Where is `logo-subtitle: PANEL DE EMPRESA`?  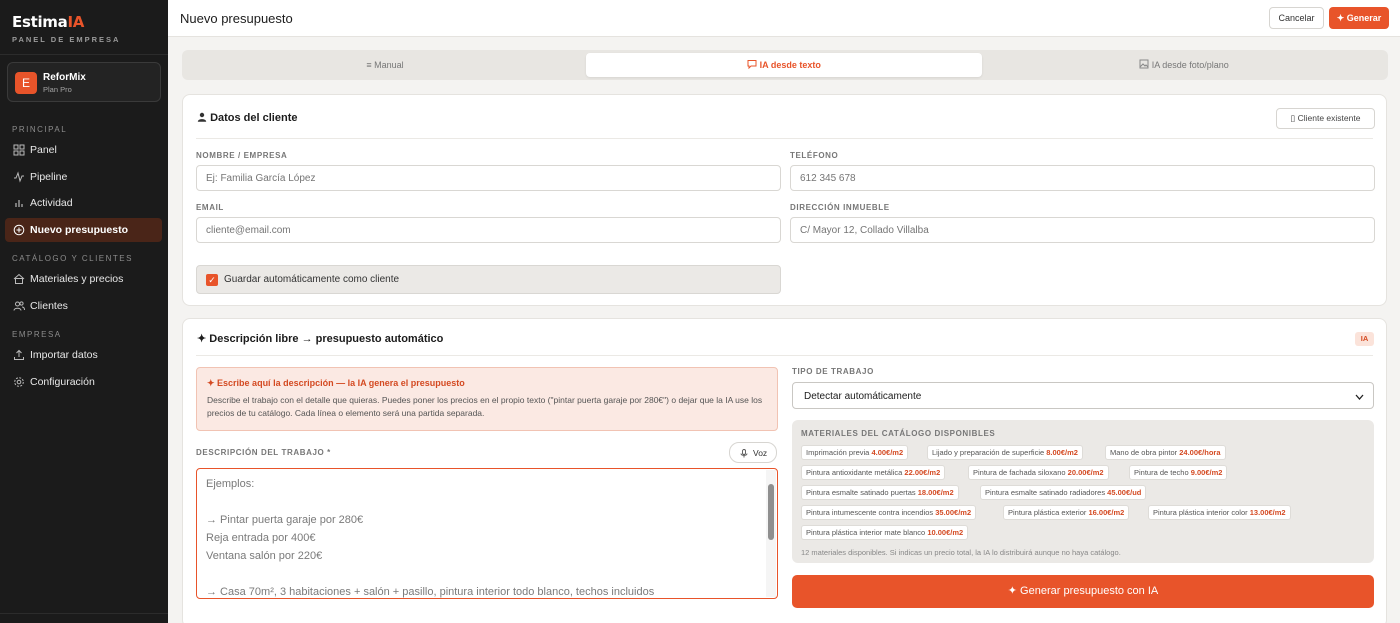 logo-subtitle: PANEL DE EMPRESA is located at coordinates (66, 39).